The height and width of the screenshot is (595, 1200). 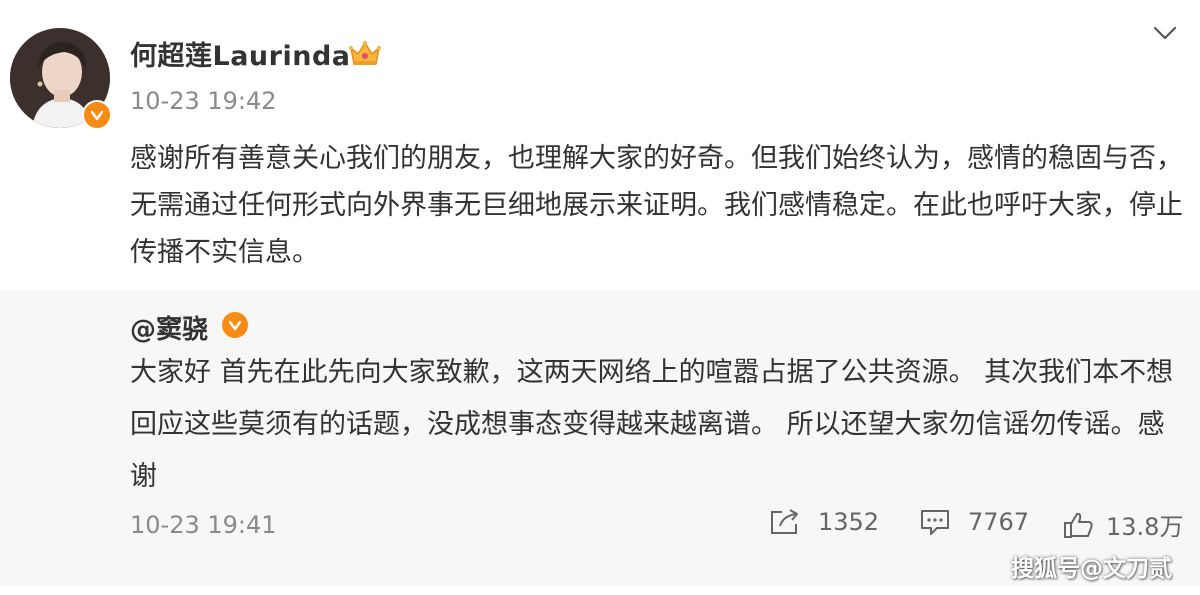 I want to click on thumbs-up-icon, so click(x=1078, y=525).